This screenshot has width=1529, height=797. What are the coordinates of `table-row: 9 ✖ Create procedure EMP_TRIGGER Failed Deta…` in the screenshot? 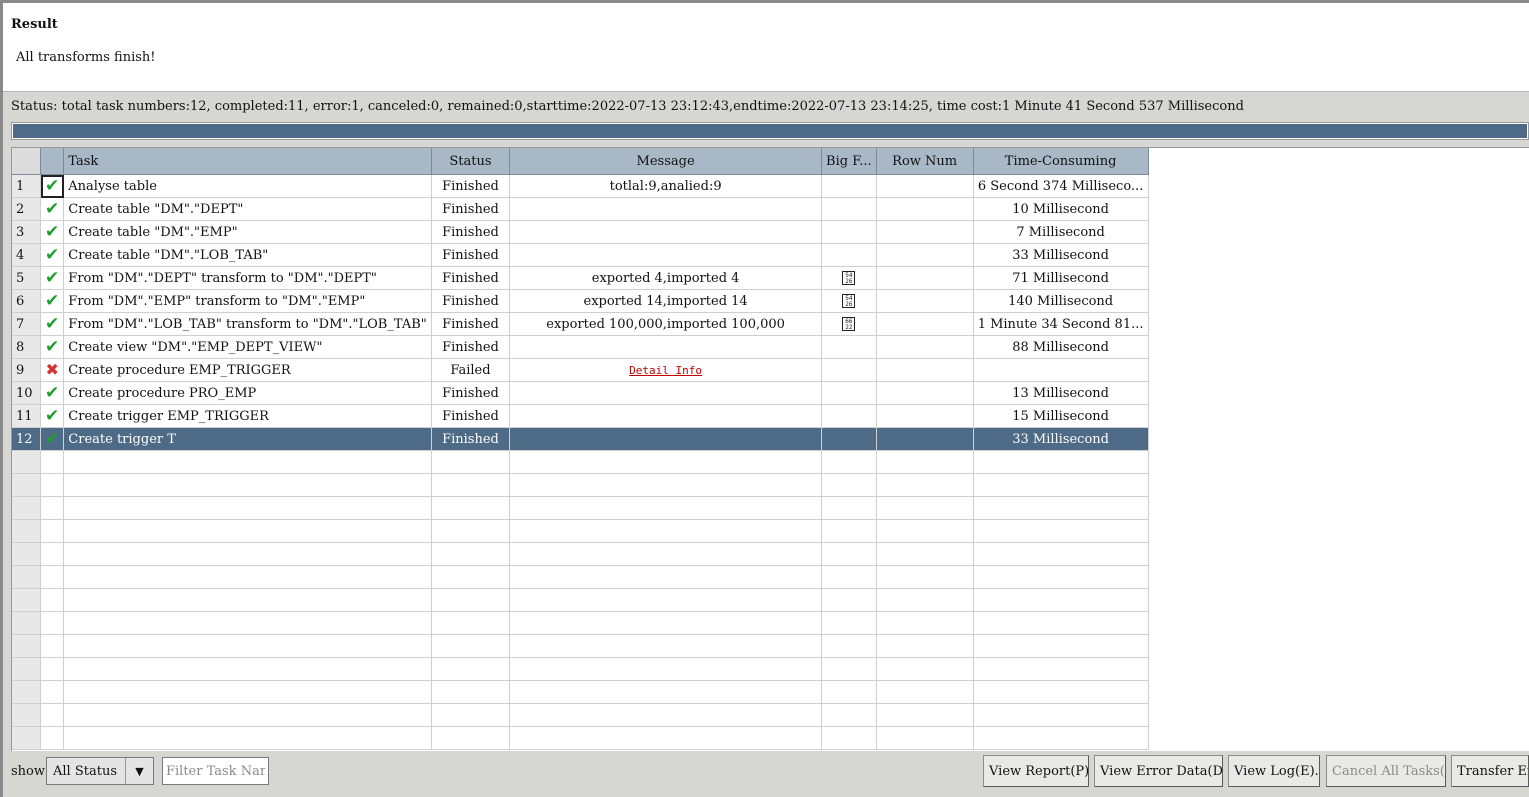 It's located at (770, 370).